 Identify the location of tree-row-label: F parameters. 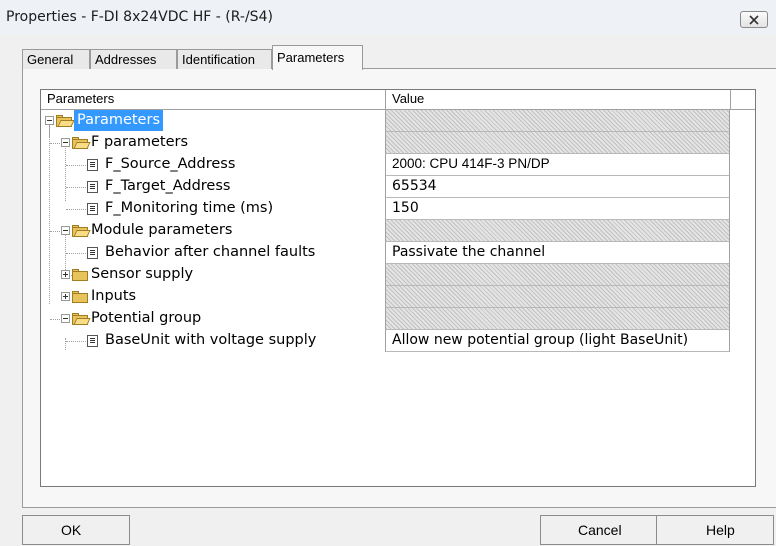
(140, 142).